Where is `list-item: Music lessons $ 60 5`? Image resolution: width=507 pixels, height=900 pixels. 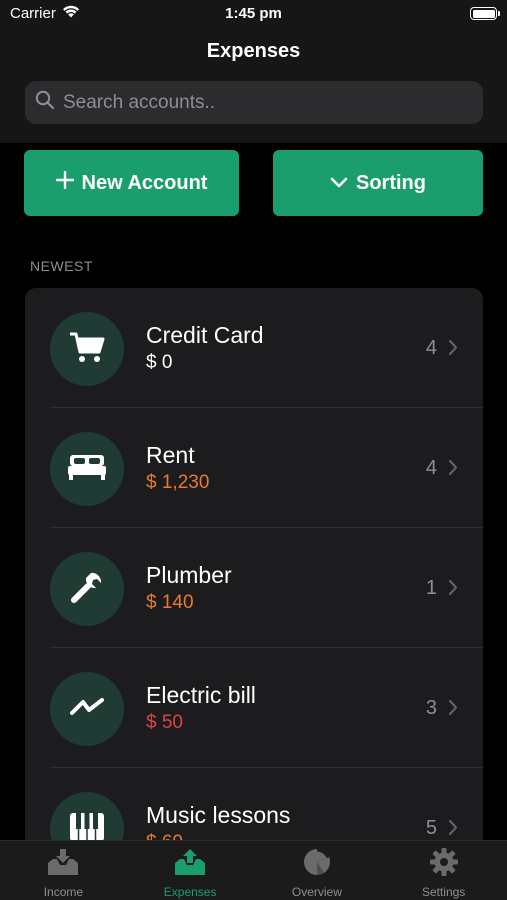
list-item: Music lessons $ 60 5 is located at coordinates (254, 808).